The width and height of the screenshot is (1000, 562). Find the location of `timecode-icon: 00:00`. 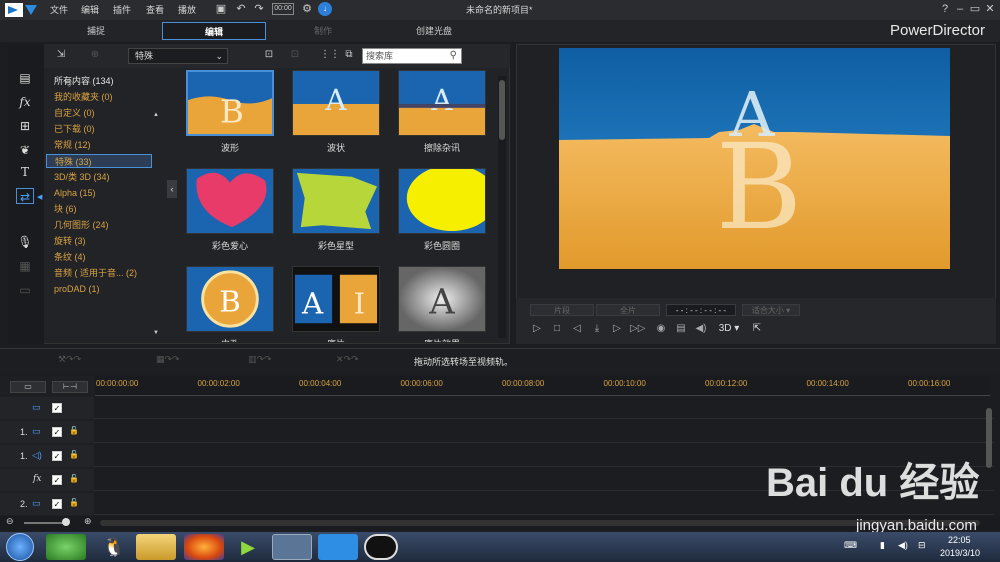

timecode-icon: 00:00 is located at coordinates (283, 9).